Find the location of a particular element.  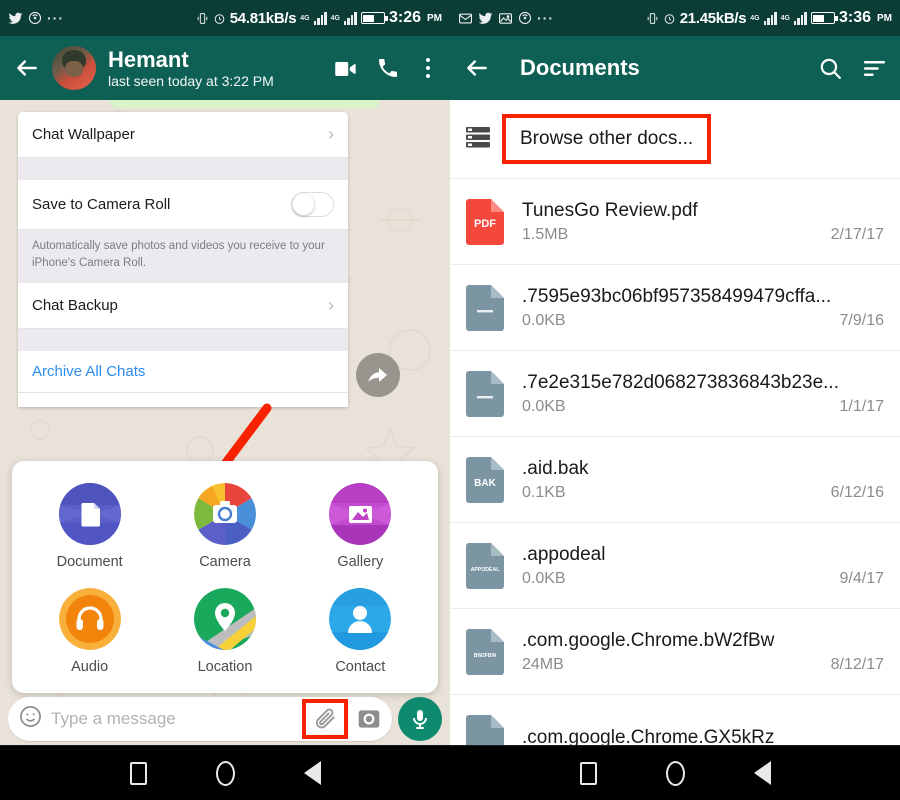

network-speed-right: 21.45kB/s is located at coordinates (713, 18).